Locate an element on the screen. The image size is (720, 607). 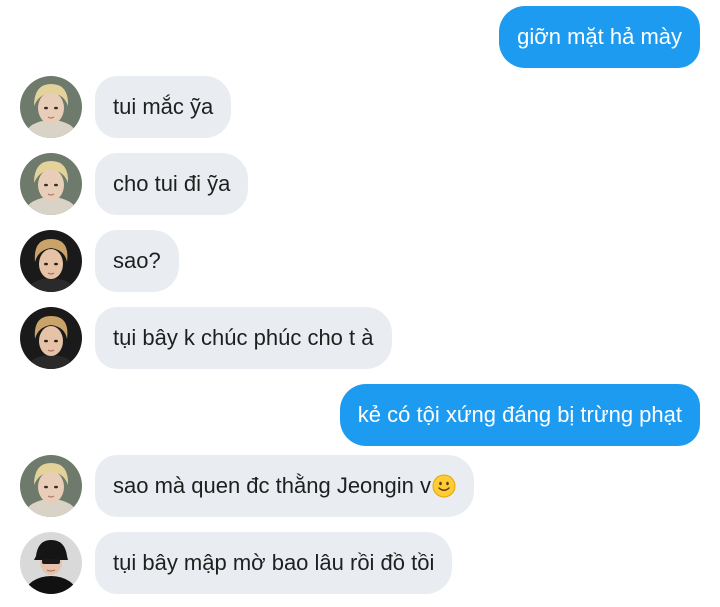
avatar-black-cap-boy is located at coordinates (51, 563).